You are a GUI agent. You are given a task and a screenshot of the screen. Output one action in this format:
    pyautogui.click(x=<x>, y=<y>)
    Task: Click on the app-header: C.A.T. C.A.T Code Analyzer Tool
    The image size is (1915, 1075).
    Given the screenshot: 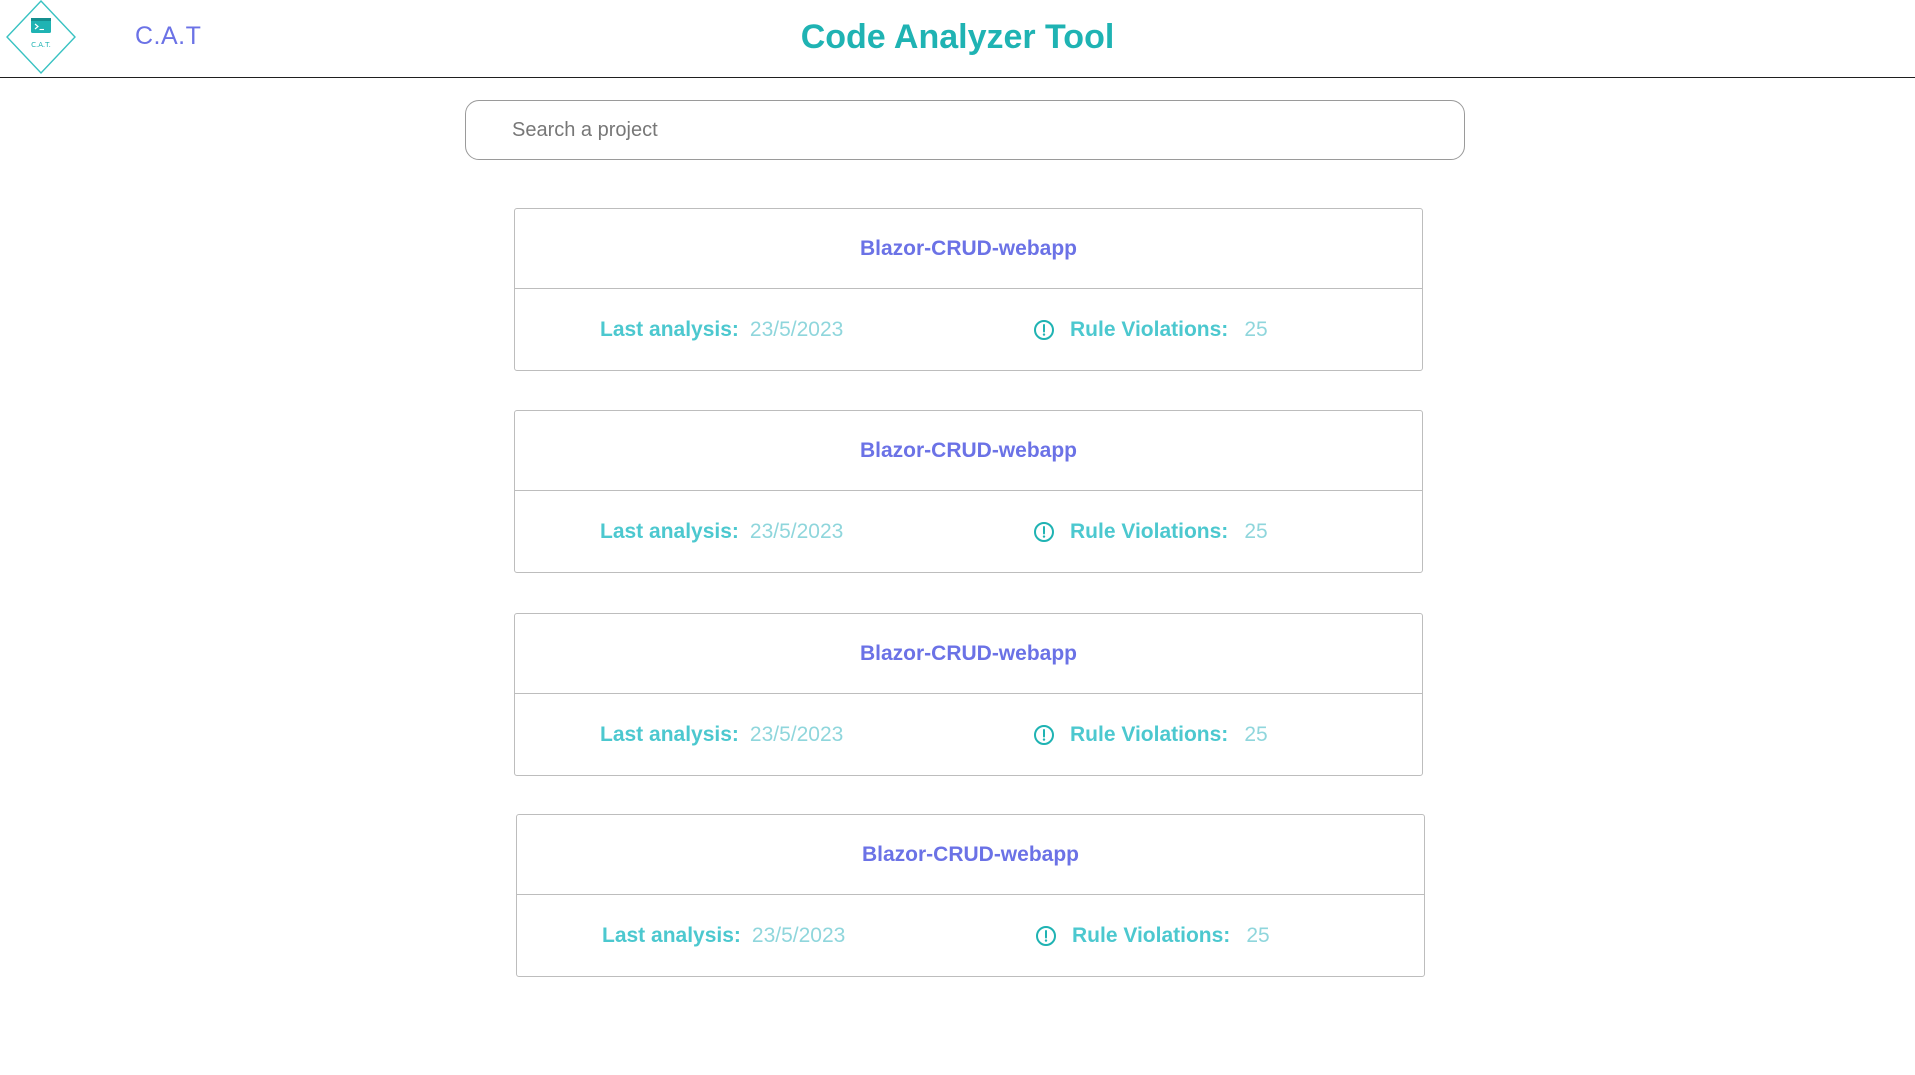 What is the action you would take?
    pyautogui.click(x=957, y=39)
    